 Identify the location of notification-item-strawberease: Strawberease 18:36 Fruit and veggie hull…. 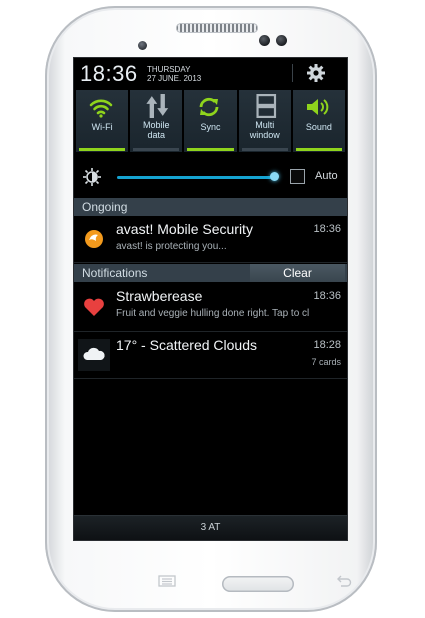
(210, 308).